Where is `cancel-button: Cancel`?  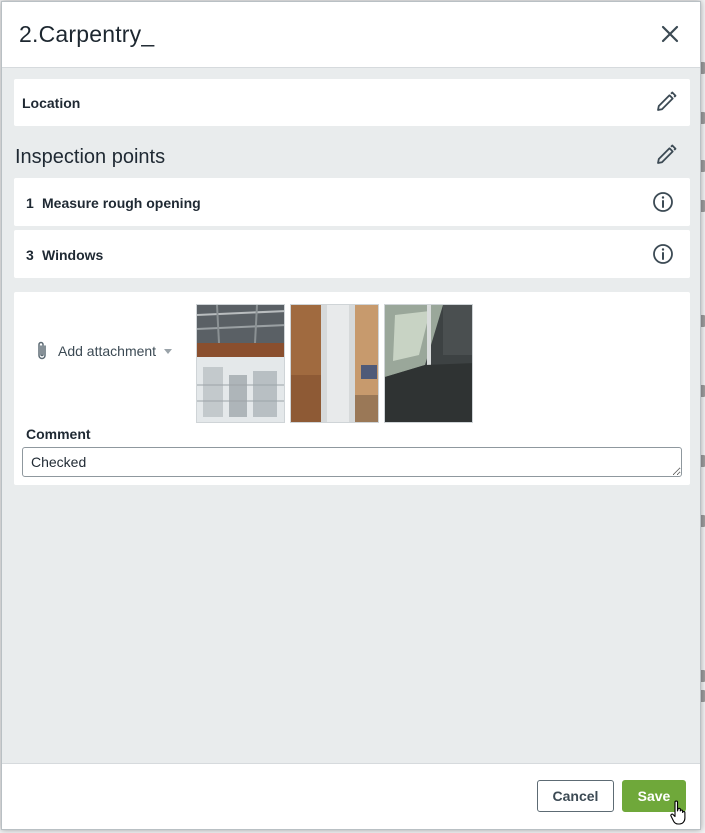
cancel-button: Cancel is located at coordinates (575, 796).